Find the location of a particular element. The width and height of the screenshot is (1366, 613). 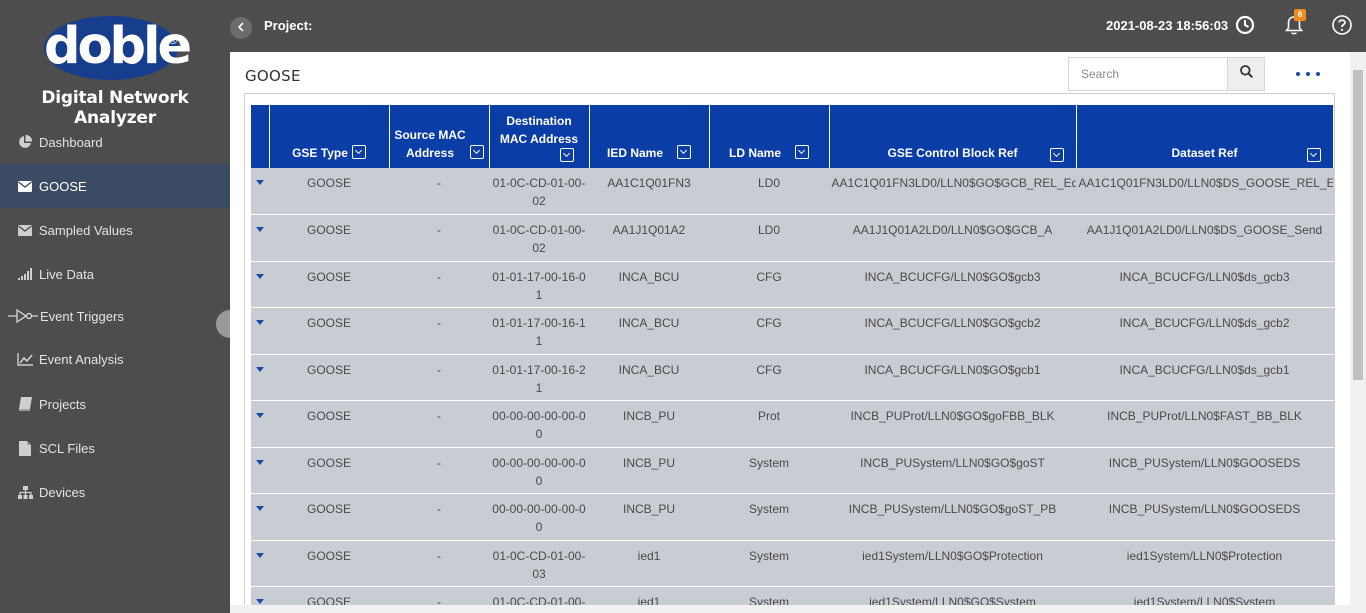

cell-dataset-ref: INCB_PUSystem/LLN0$GOOSEDS is located at coordinates (1205, 470).